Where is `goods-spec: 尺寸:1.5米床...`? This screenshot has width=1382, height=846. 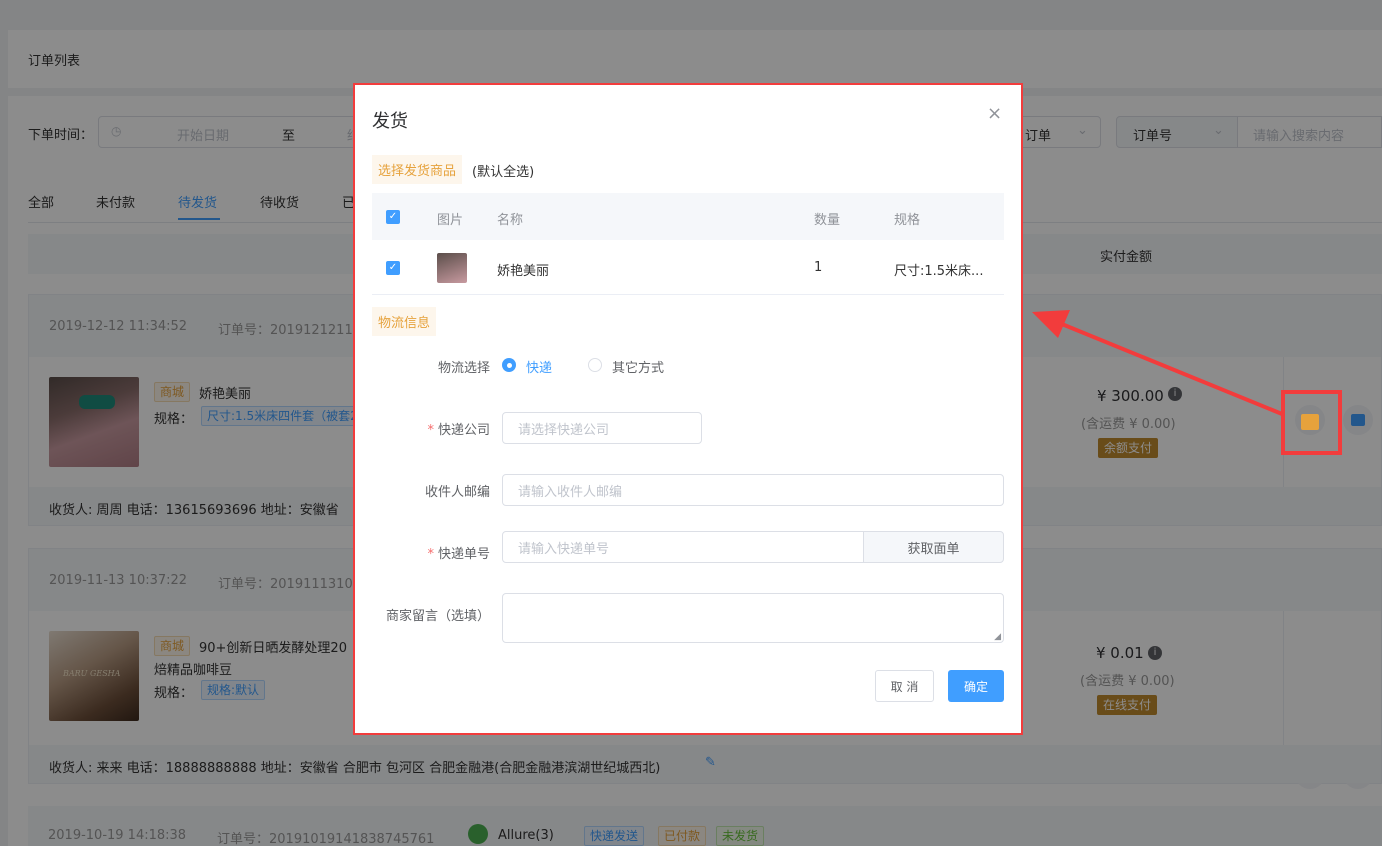 goods-spec: 尺寸:1.5米床... is located at coordinates (939, 271).